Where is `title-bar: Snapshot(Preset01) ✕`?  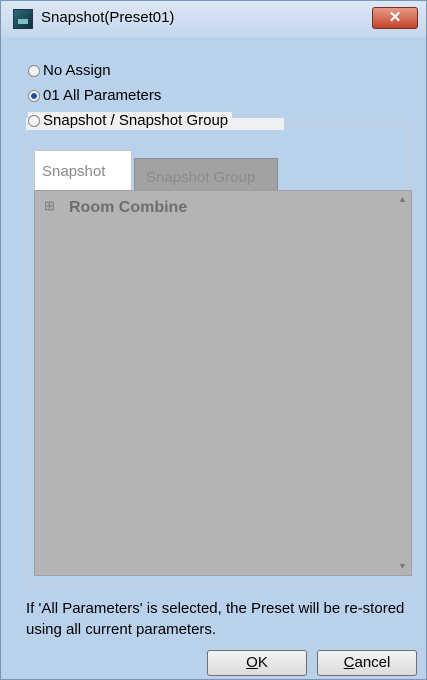 title-bar: Snapshot(Preset01) ✕ is located at coordinates (213, 19).